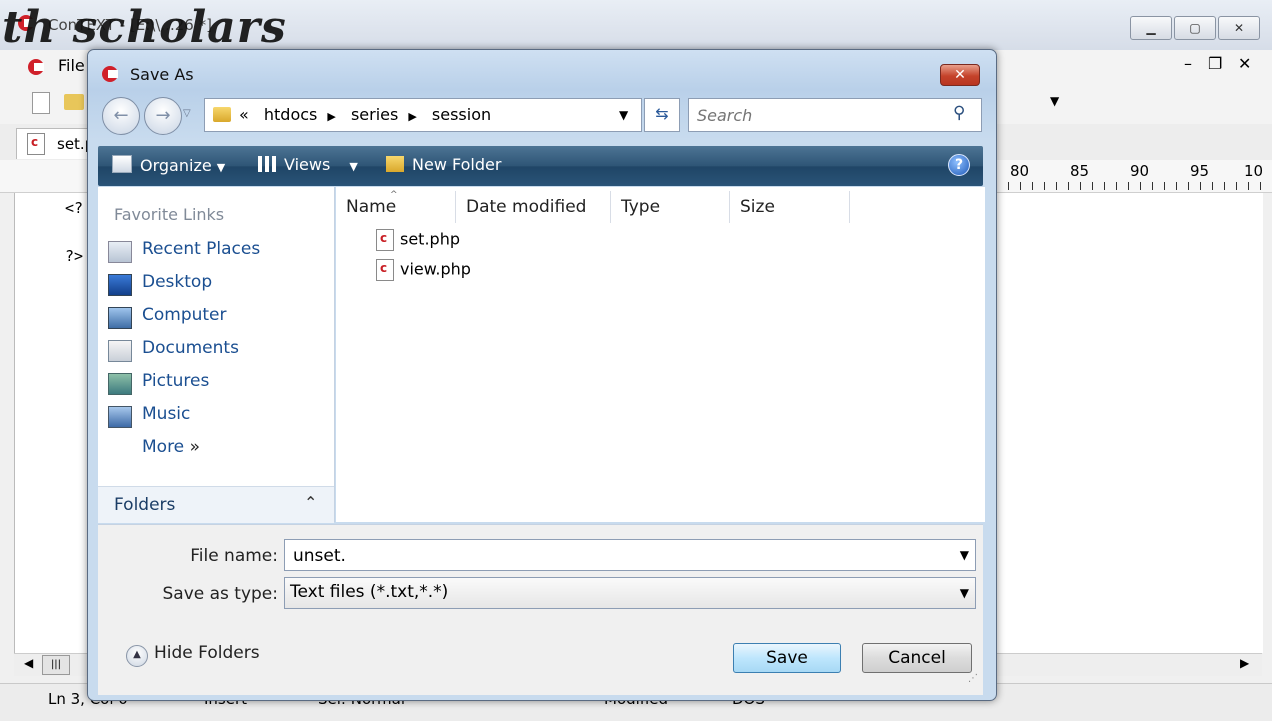  I want to click on hide-folders-button: ▲ Hide Folders, so click(193, 655).